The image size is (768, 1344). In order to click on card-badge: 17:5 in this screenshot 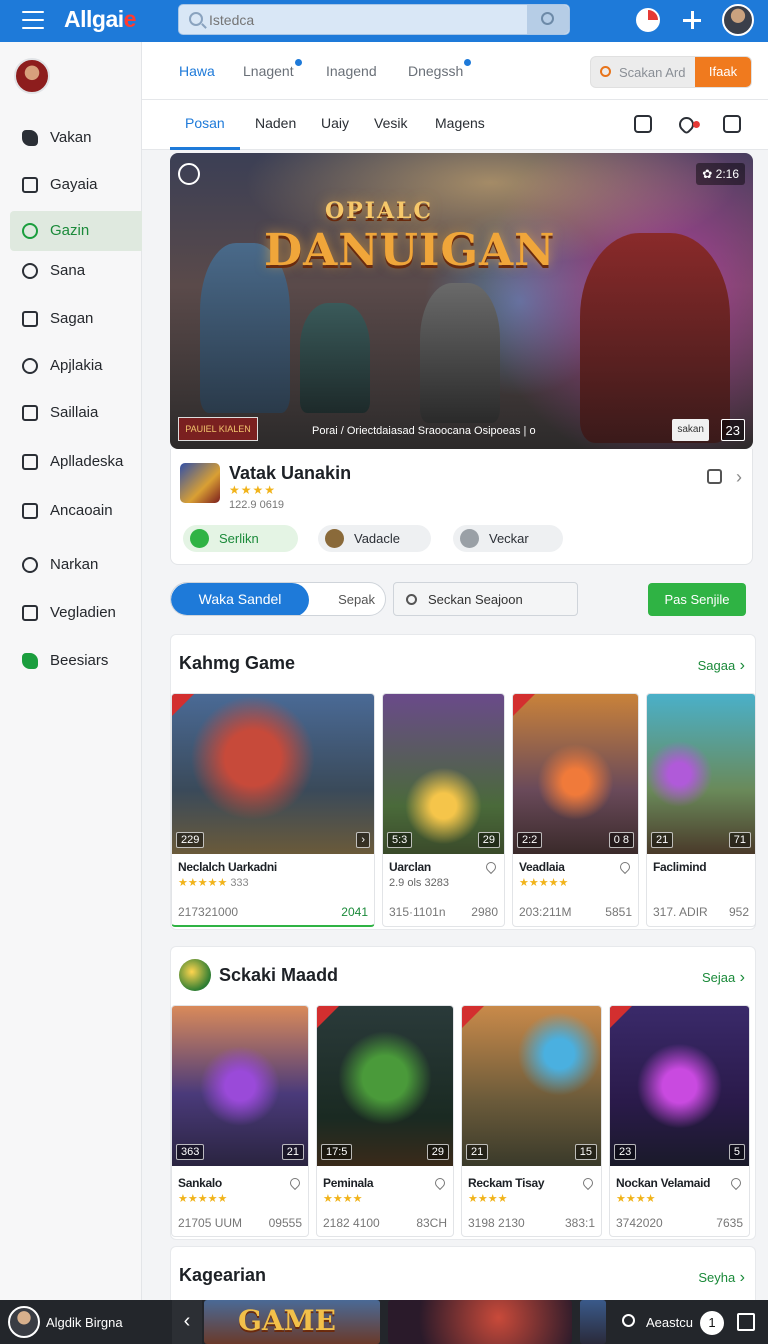, I will do `click(337, 1152)`.